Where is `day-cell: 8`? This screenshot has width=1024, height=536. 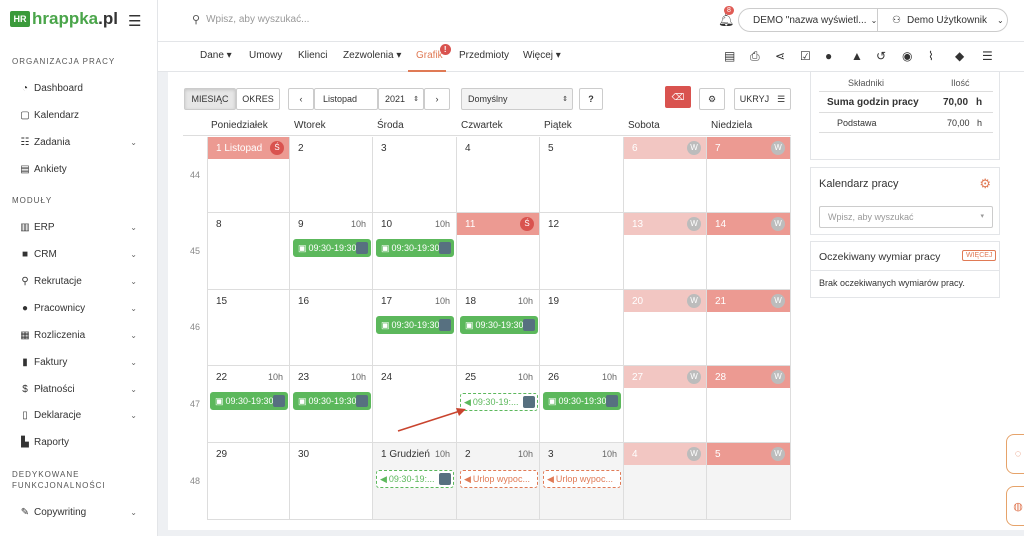 day-cell: 8 is located at coordinates (248, 251).